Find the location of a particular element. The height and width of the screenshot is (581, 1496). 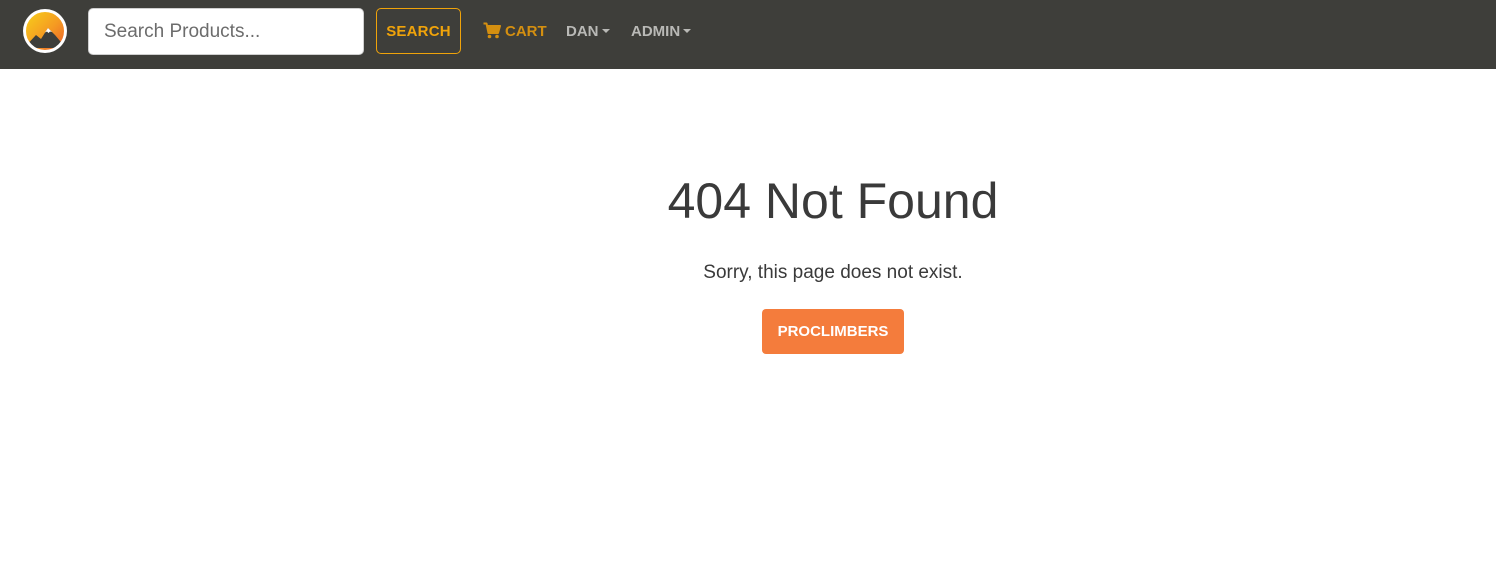

shopping-cart-icon is located at coordinates (492, 30).